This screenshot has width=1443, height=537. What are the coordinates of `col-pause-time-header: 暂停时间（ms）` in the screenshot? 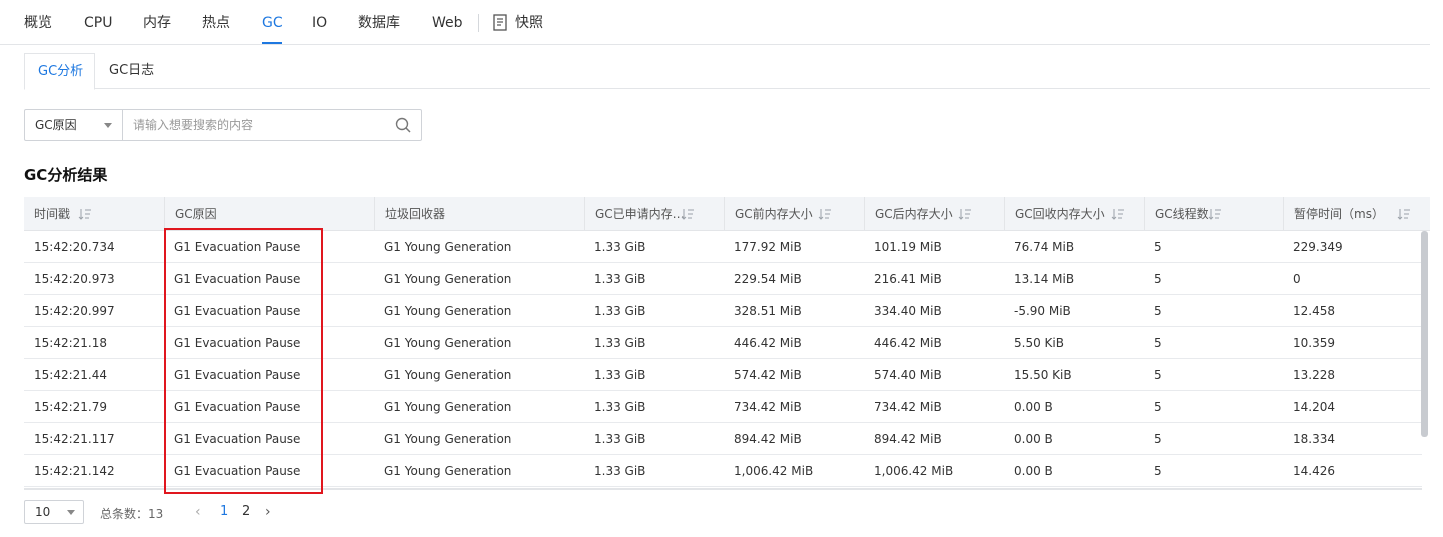 It's located at (1356, 214).